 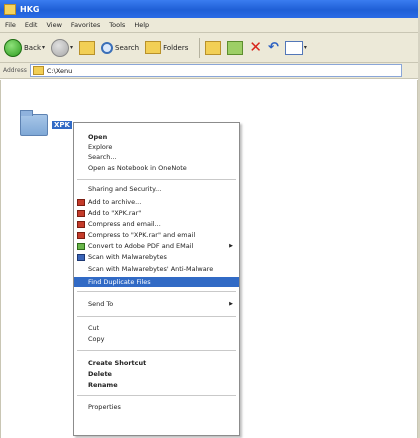 What do you see at coordinates (119, 282) in the screenshot?
I see `menu-item-label: Find Duplicate Files` at bounding box center [119, 282].